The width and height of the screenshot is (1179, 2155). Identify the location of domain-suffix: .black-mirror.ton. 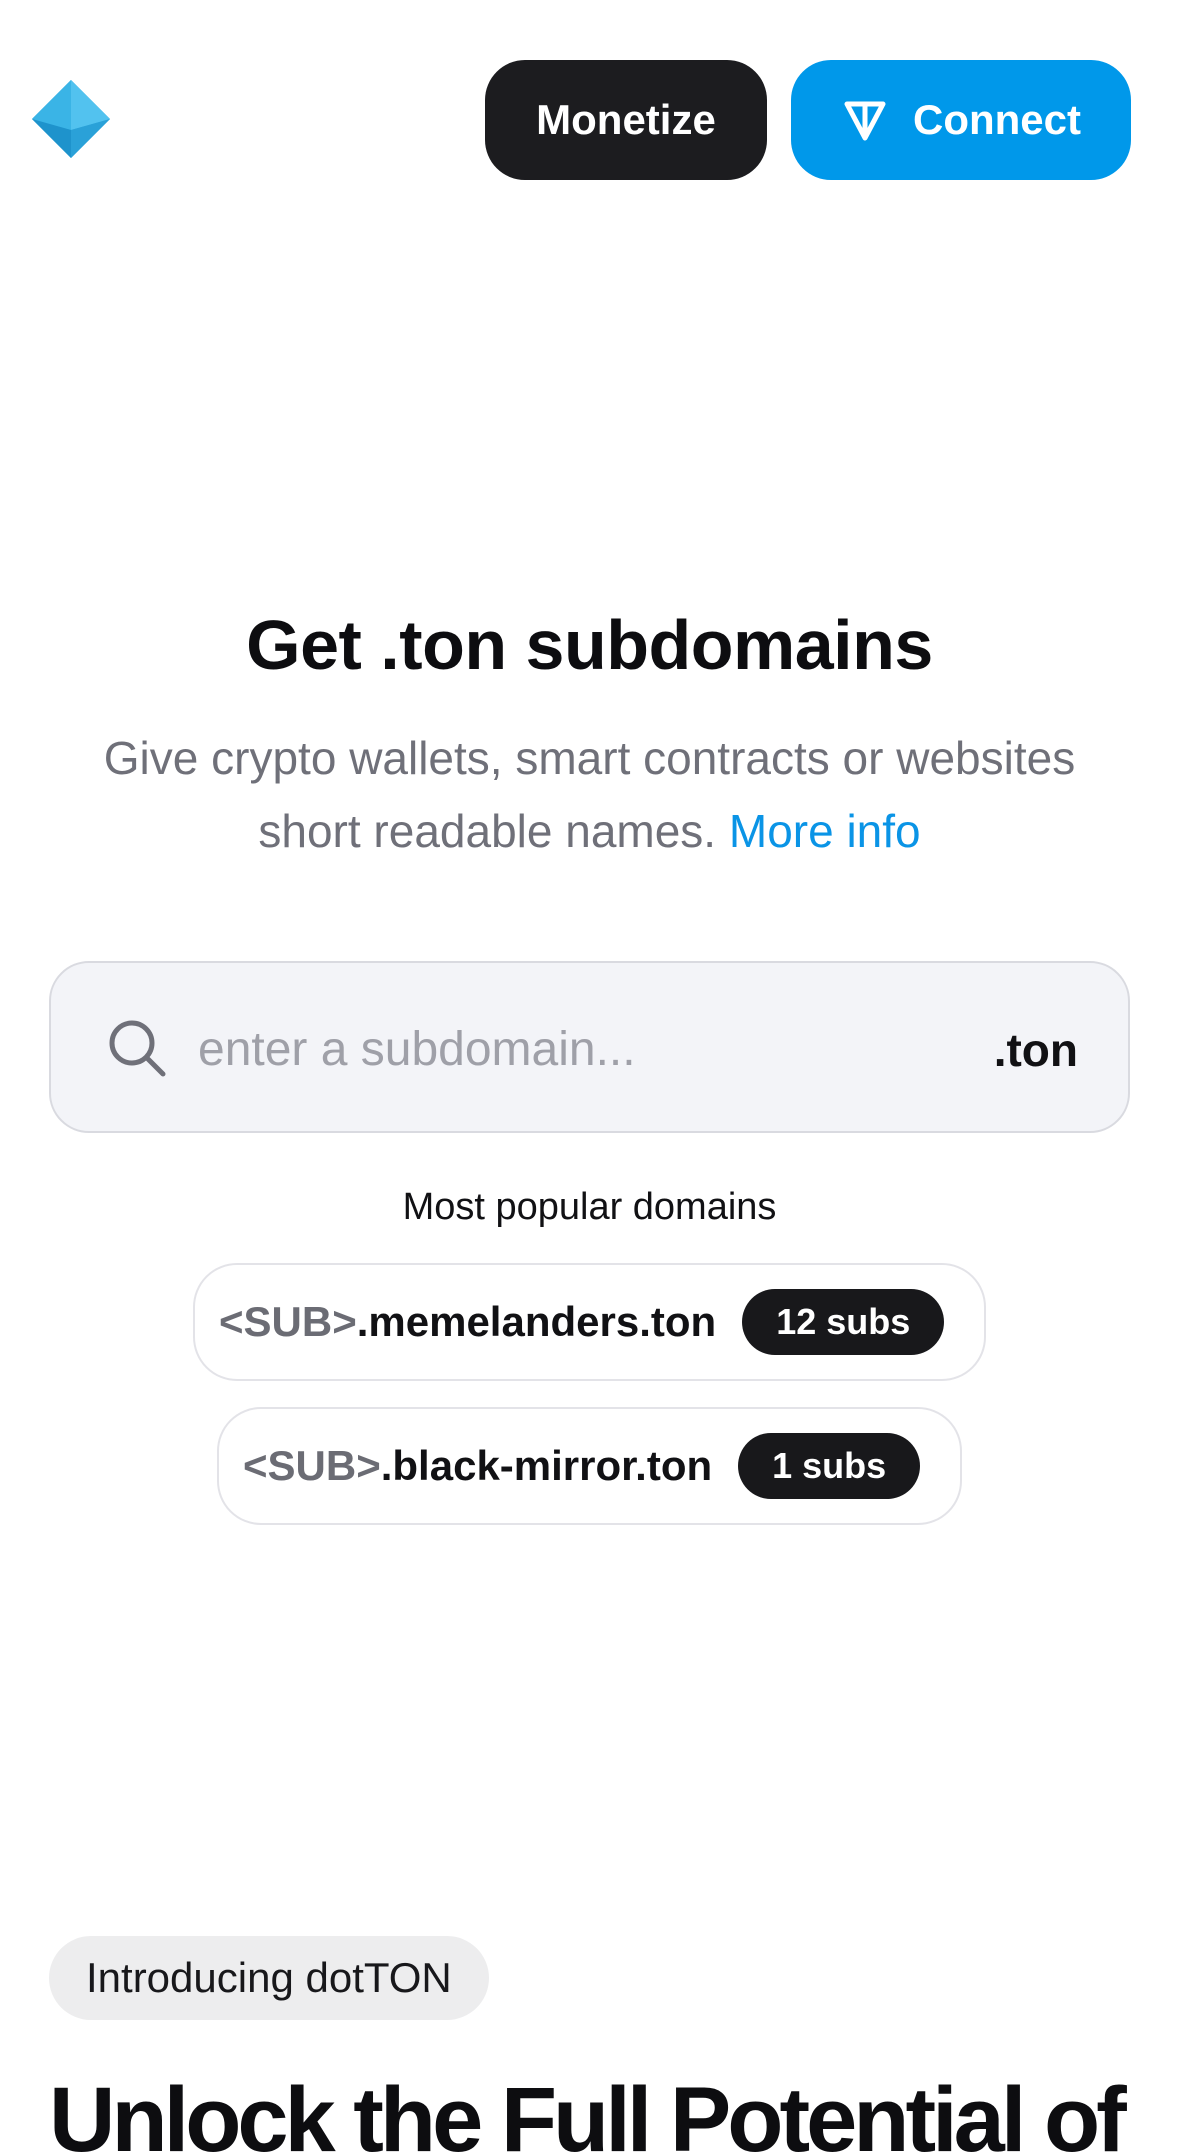
(546, 1465).